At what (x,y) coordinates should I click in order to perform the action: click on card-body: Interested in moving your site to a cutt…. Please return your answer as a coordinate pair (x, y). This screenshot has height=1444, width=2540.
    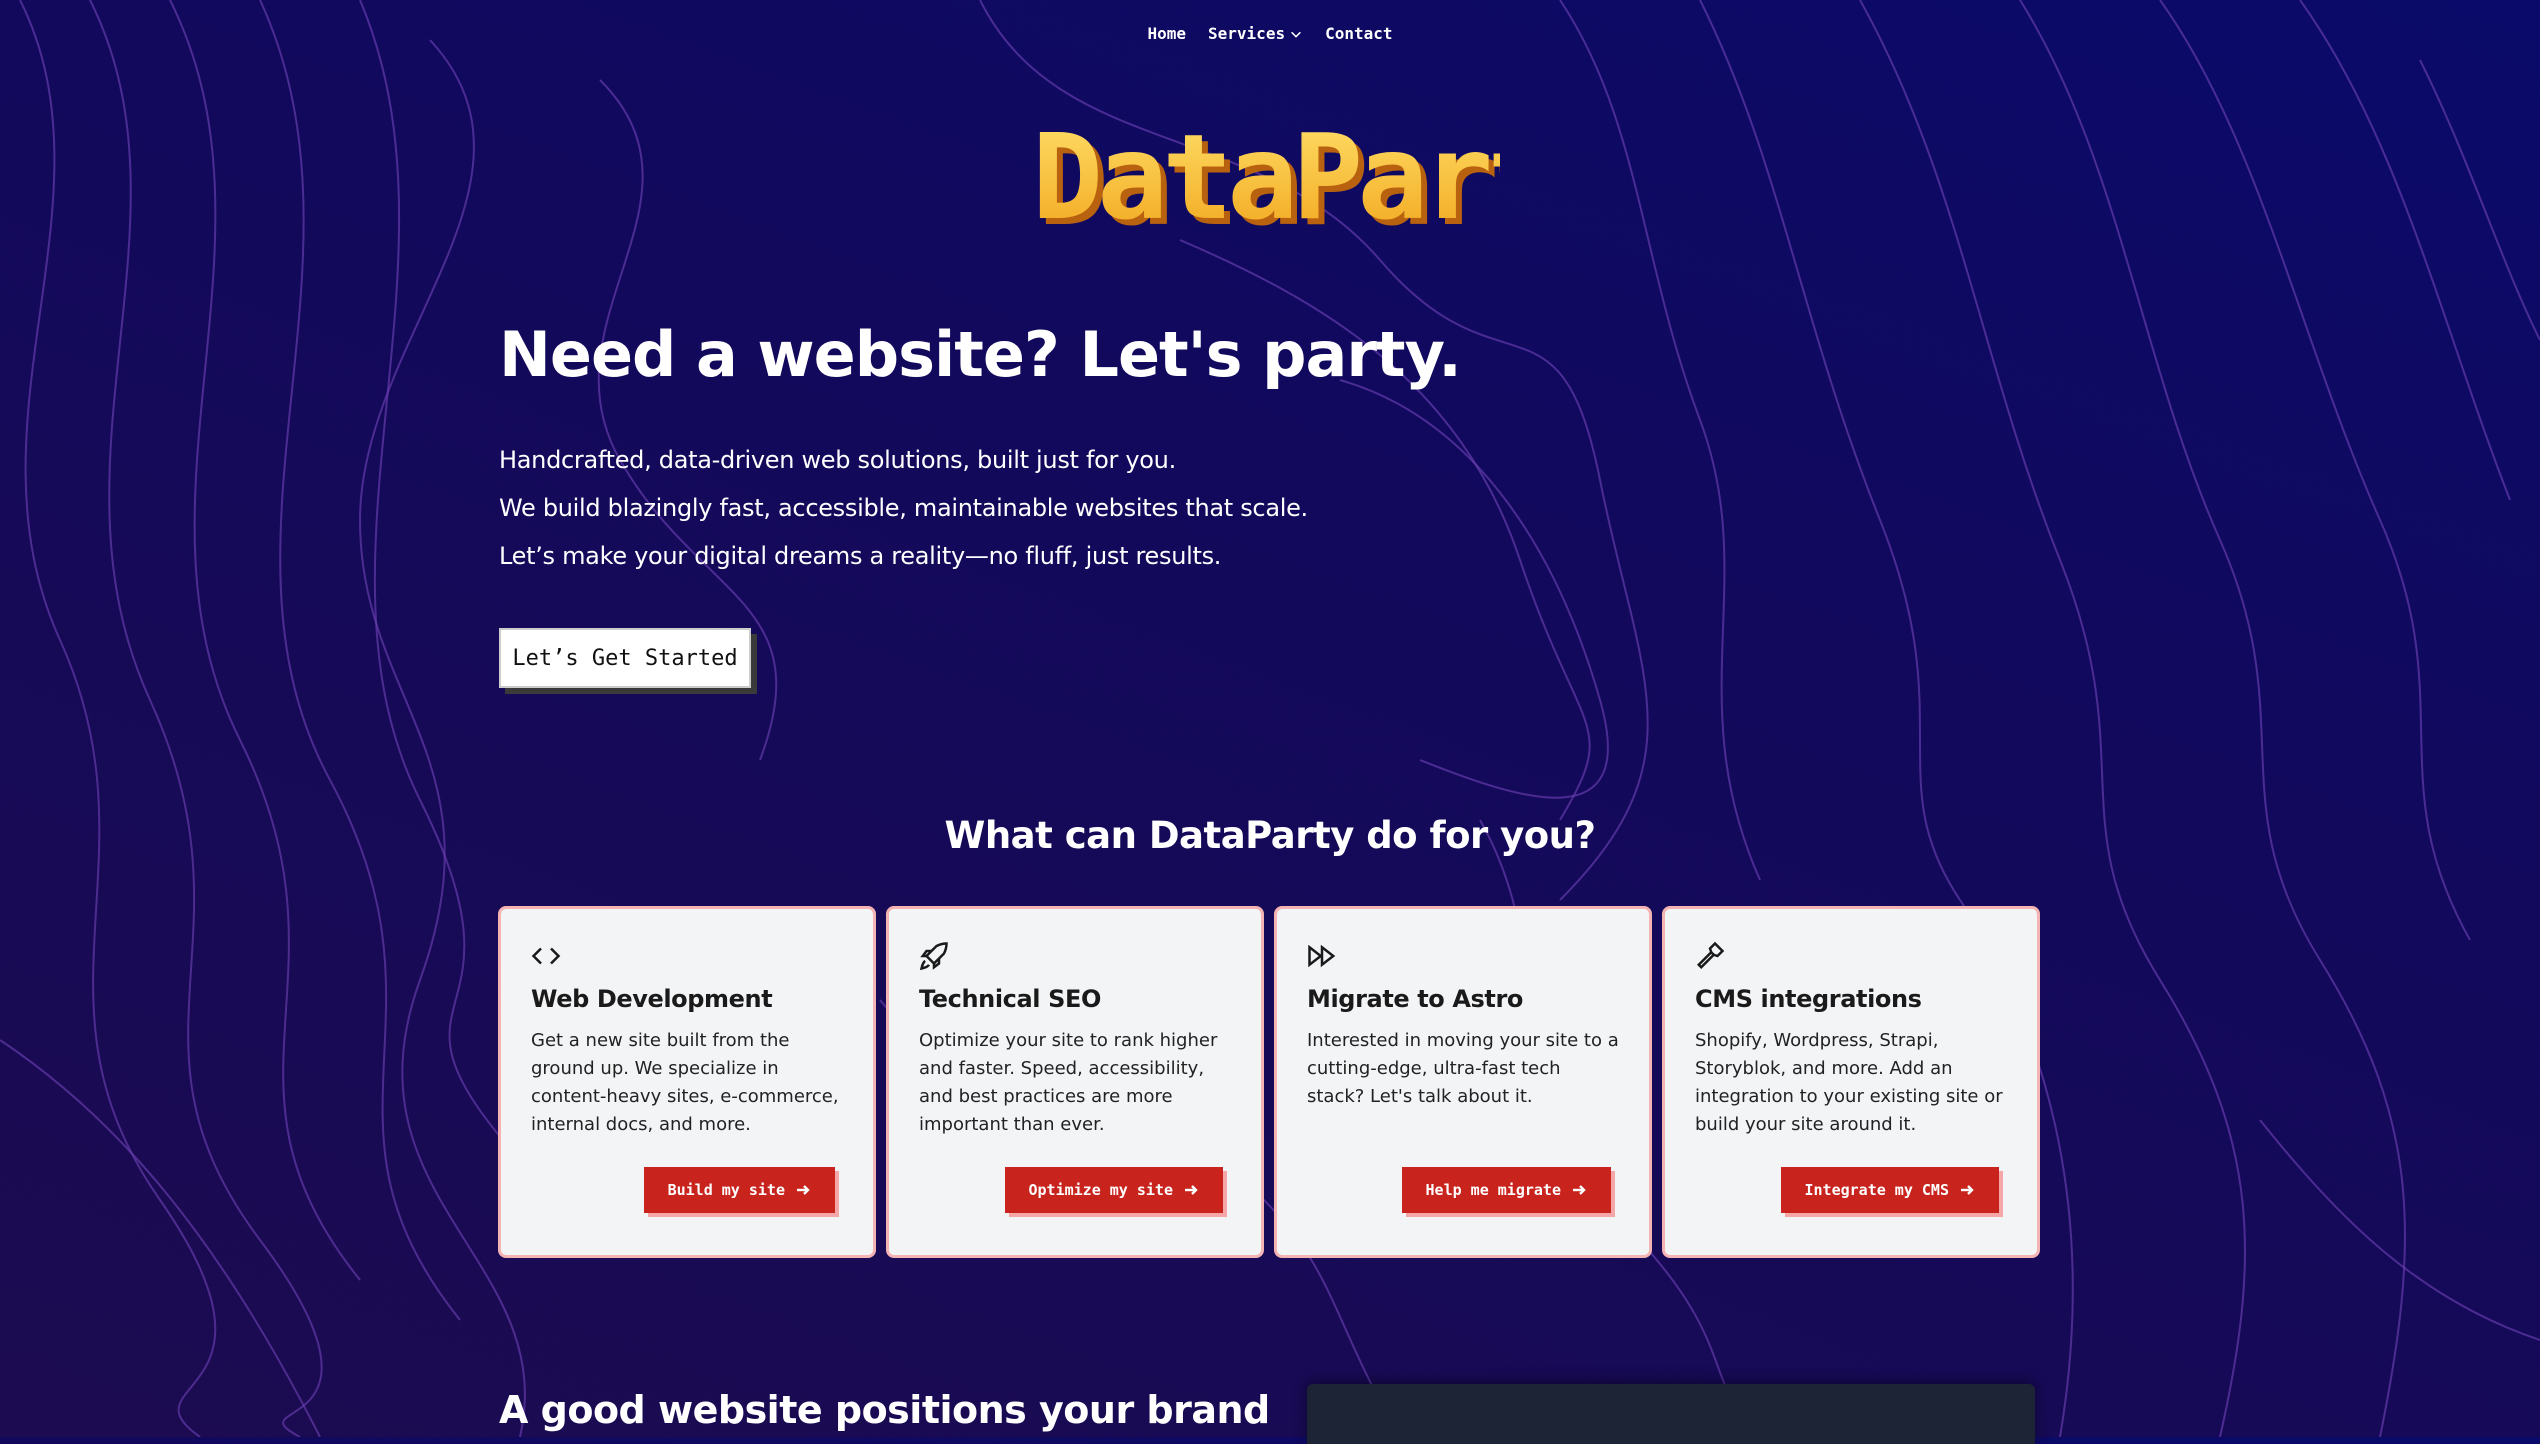
    Looking at the image, I should click on (1463, 1068).